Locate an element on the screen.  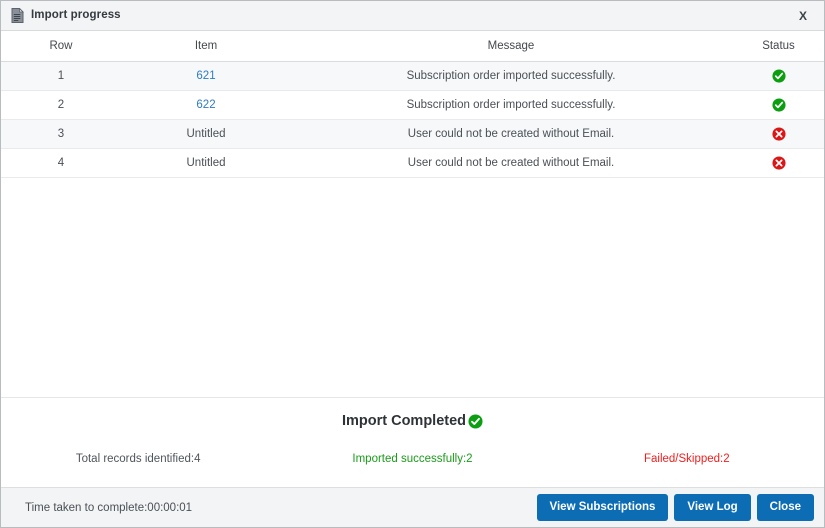
cell-row-number: 1 is located at coordinates (61, 76).